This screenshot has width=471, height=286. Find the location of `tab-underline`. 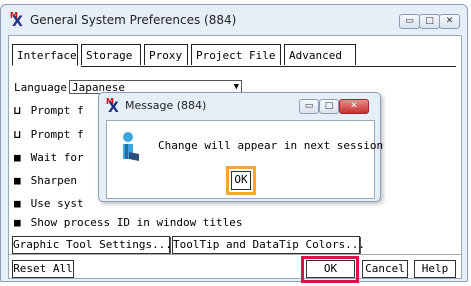

tab-underline is located at coordinates (268, 66).